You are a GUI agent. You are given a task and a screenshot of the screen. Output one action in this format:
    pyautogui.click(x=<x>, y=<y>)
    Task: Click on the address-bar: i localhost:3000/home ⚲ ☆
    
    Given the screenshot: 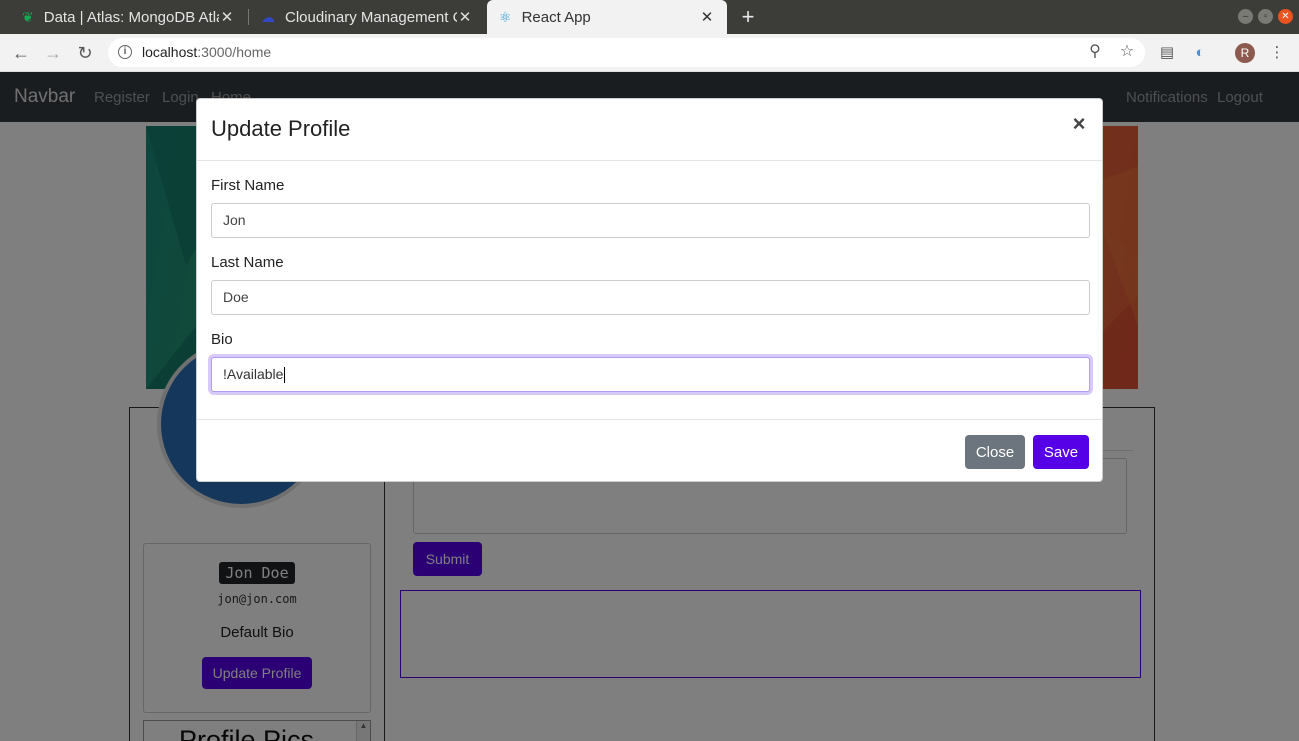 What is the action you would take?
    pyautogui.click(x=626, y=52)
    